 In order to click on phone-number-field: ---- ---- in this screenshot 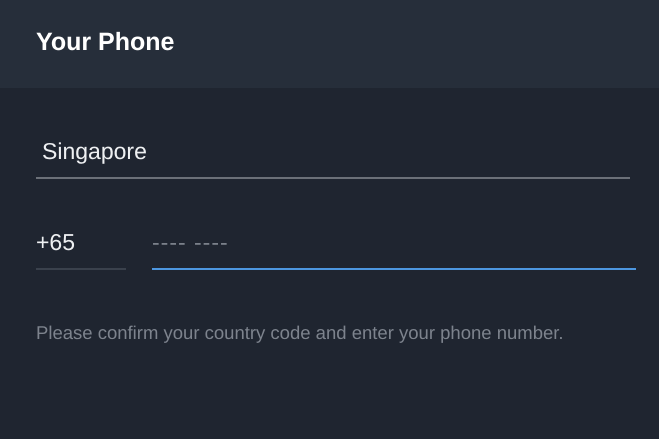, I will do `click(394, 249)`.